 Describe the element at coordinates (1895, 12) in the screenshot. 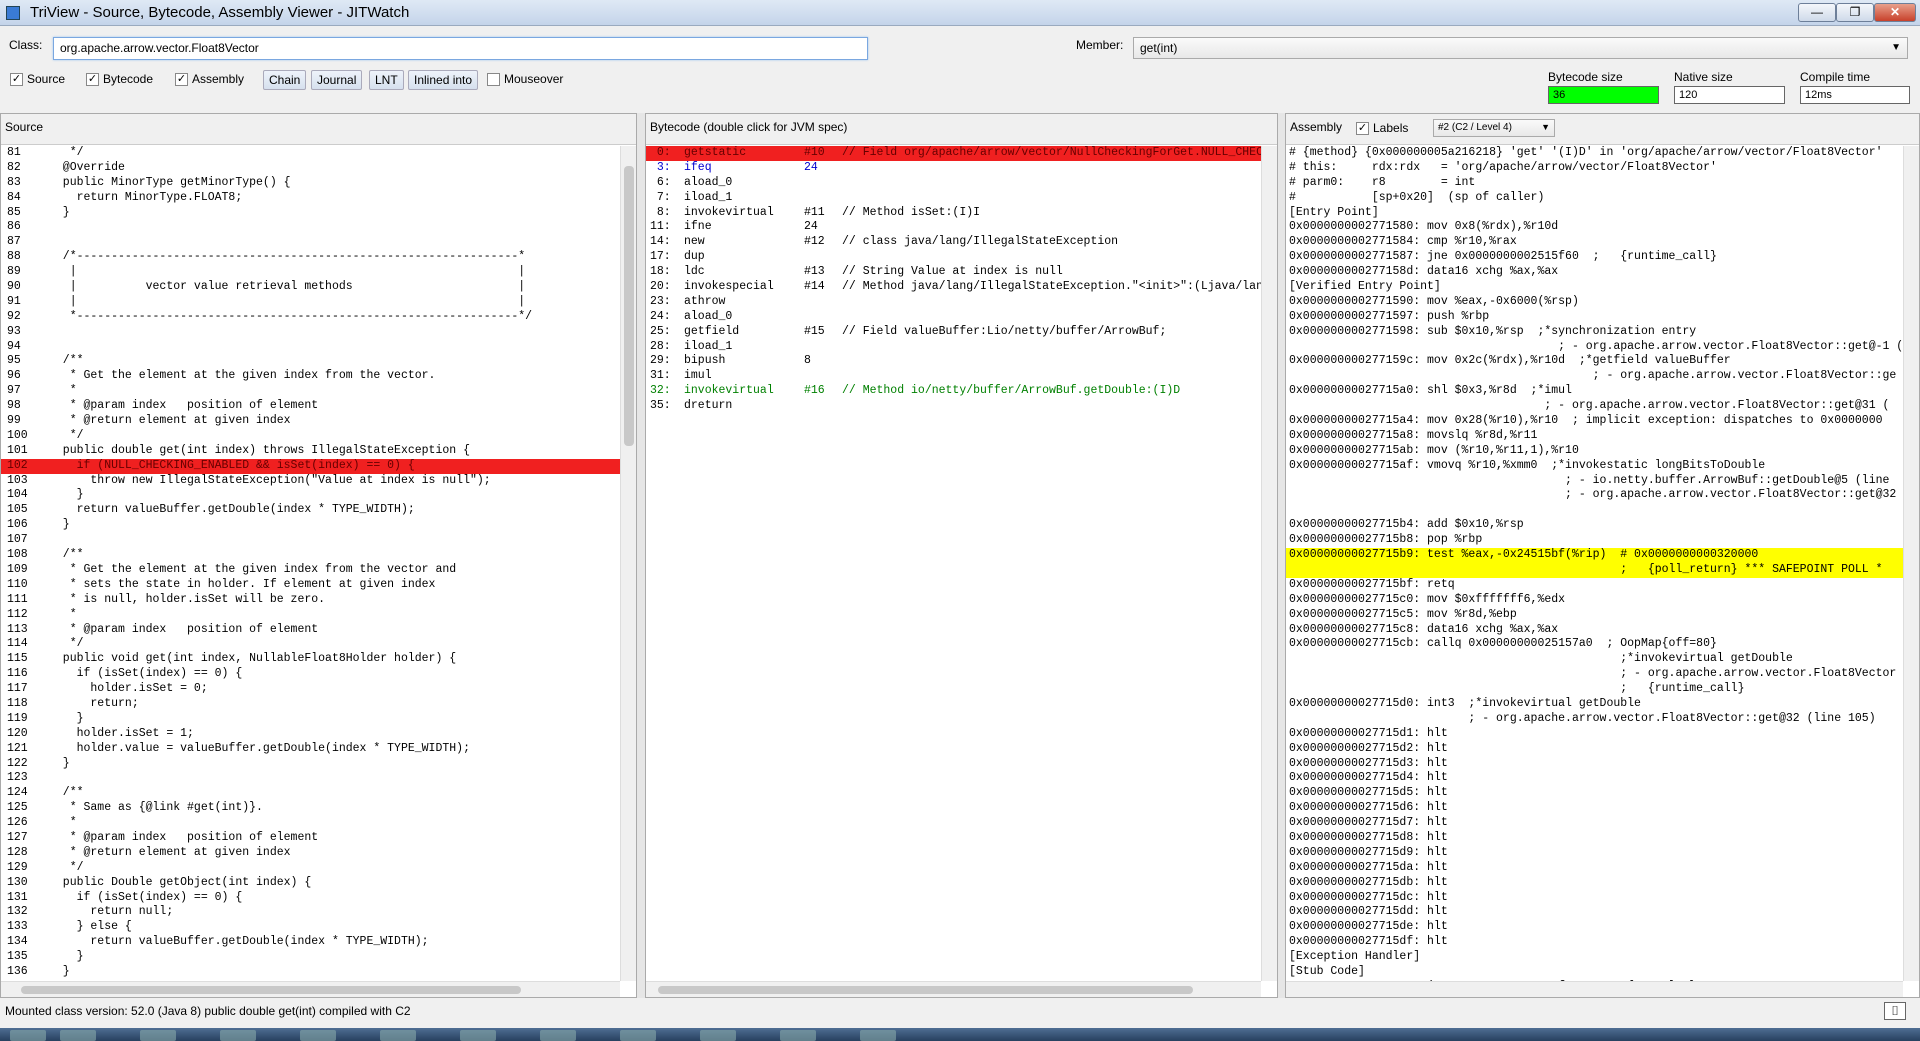

I see `close-button: ✕` at that location.